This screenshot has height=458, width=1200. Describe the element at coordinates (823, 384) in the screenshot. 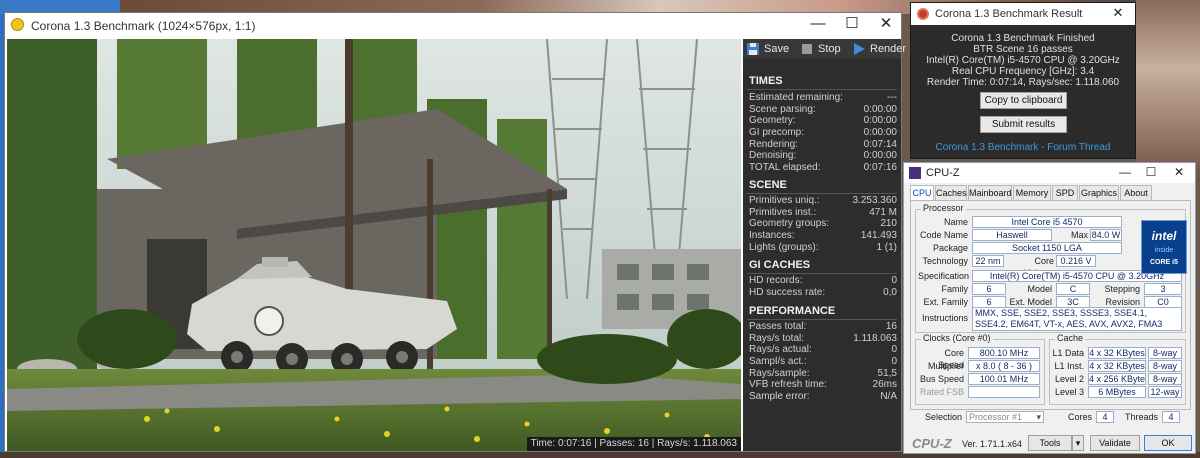

I see `stat-row: VFB refresh time: 26ms` at that location.